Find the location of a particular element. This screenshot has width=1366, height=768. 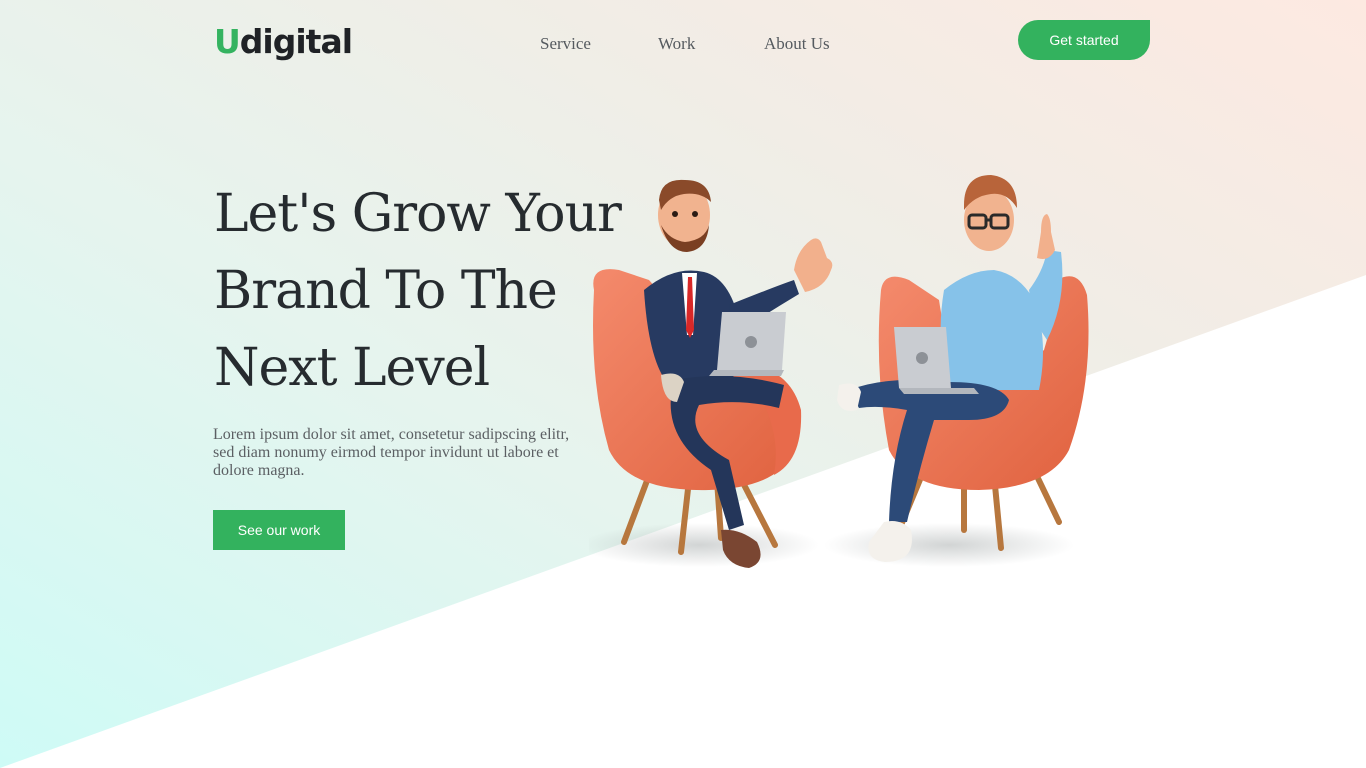

see-our-work-button: See our work is located at coordinates (279, 530).